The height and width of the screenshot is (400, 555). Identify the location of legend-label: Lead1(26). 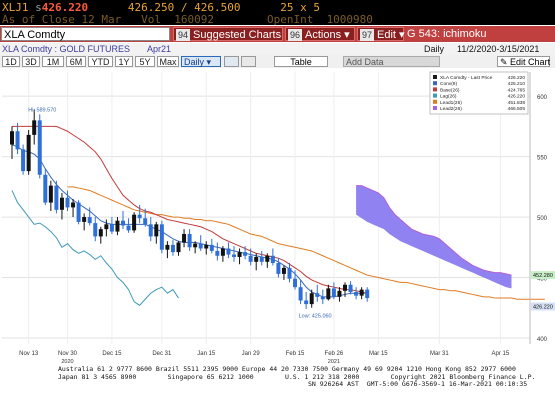
(451, 103).